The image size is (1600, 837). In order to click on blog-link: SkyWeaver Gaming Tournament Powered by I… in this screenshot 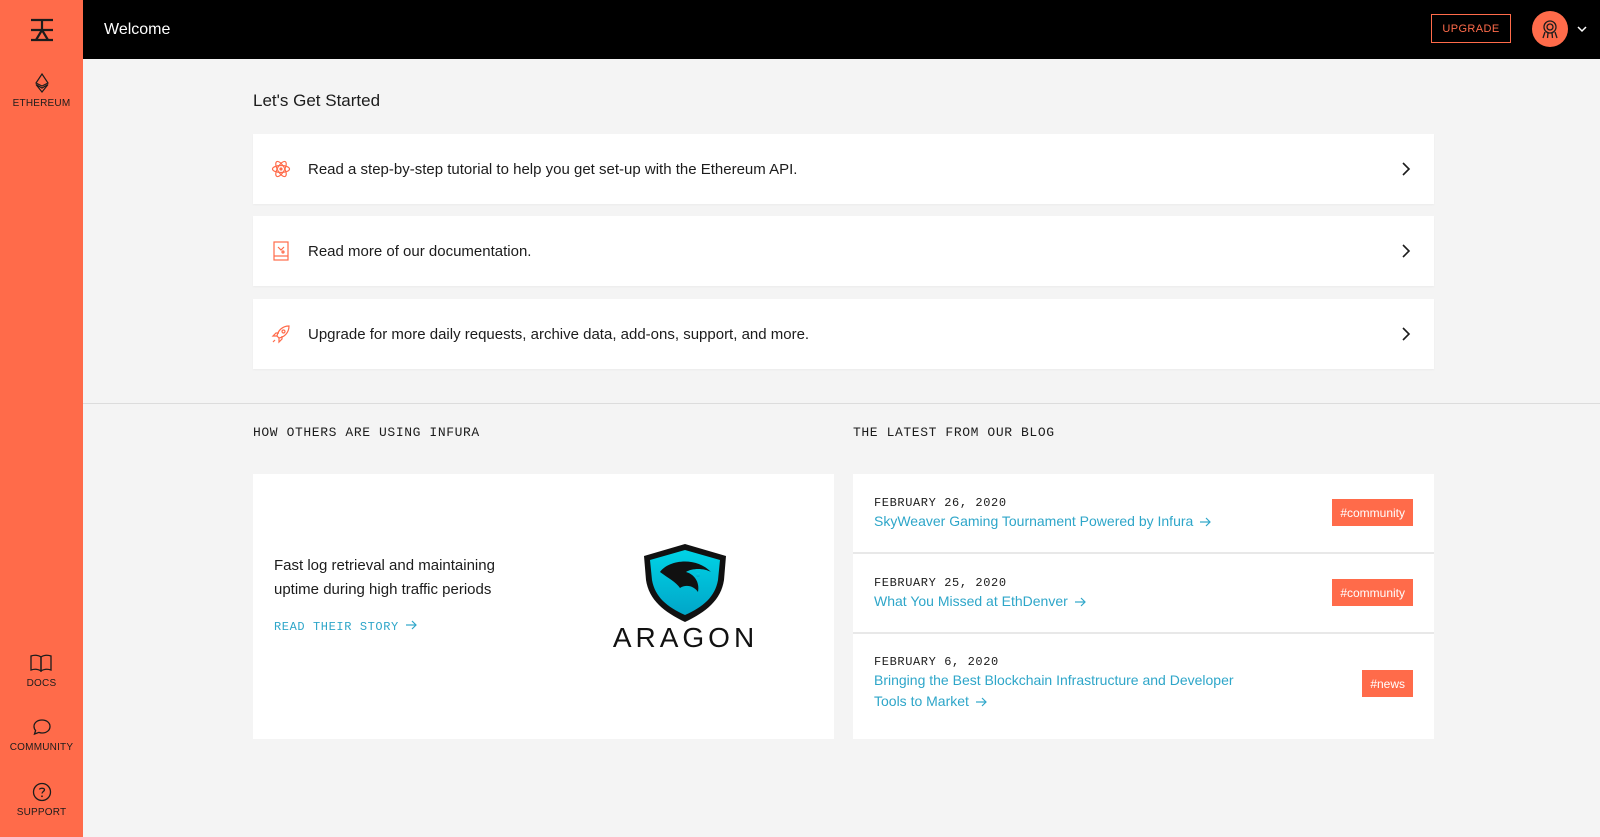, I will do `click(1074, 522)`.